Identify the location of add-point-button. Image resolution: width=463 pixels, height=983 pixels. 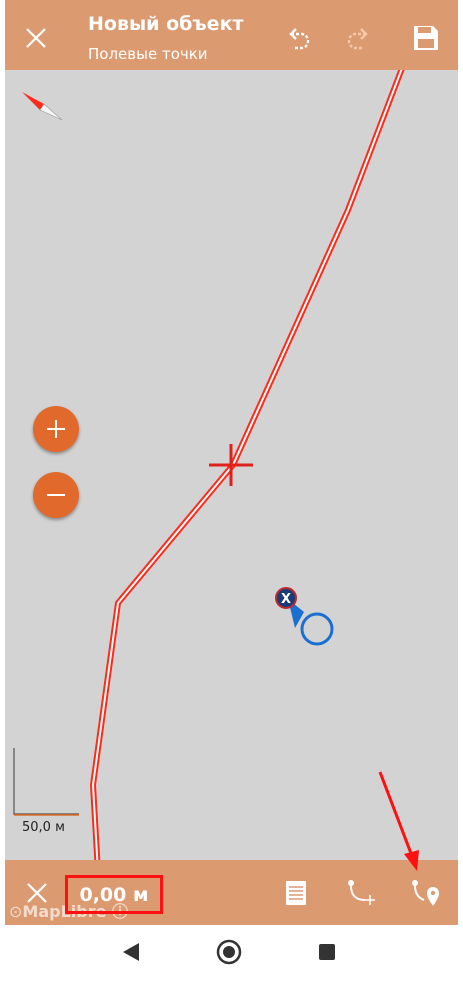
(425, 894).